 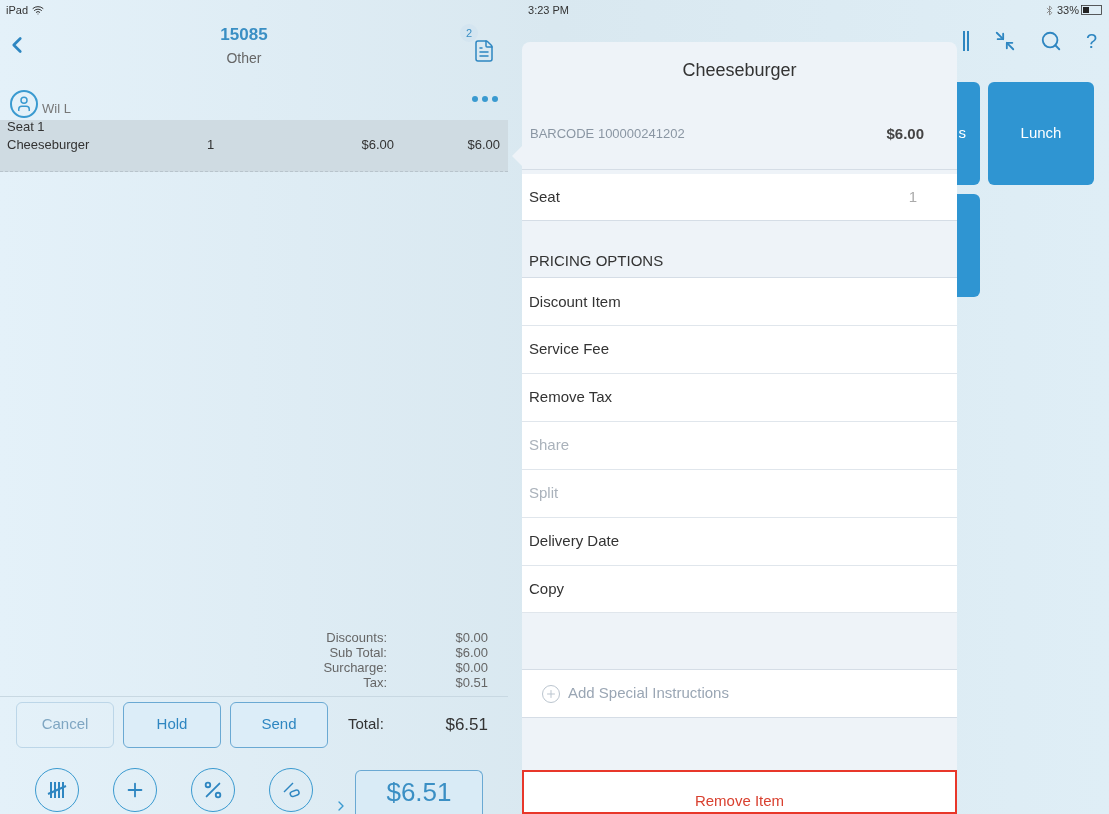 I want to click on total-label: Discounts:, so click(x=356, y=637).